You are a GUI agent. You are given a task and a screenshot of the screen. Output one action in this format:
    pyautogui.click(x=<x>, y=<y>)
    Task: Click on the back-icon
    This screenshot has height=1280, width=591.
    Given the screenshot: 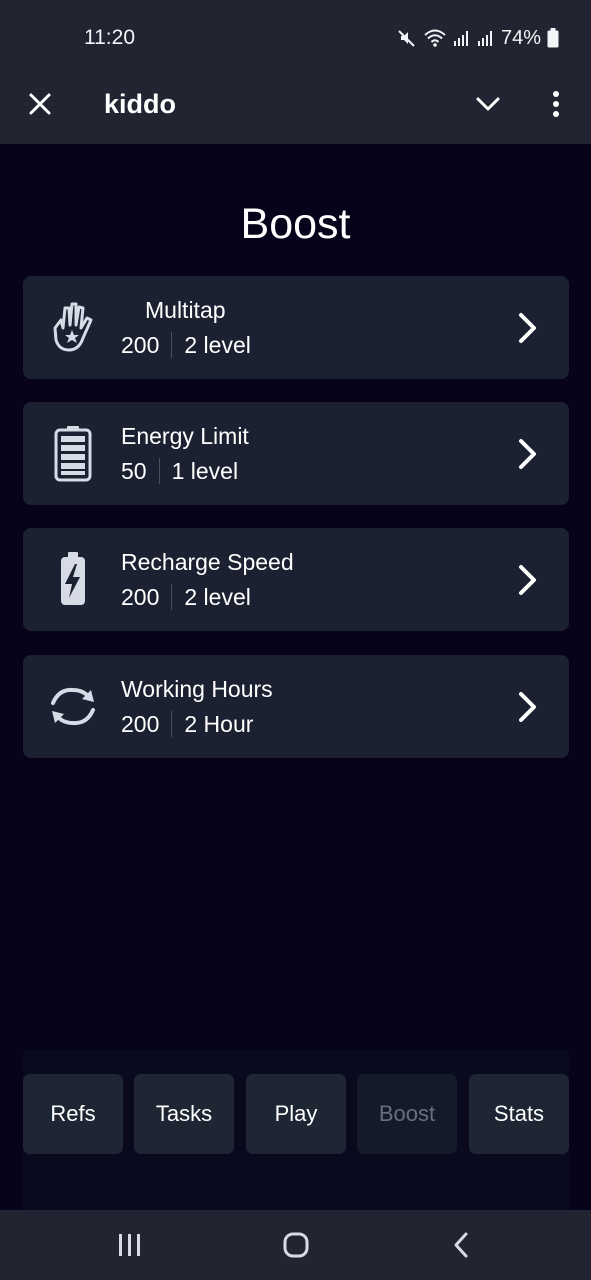 What is the action you would take?
    pyautogui.click(x=461, y=1245)
    